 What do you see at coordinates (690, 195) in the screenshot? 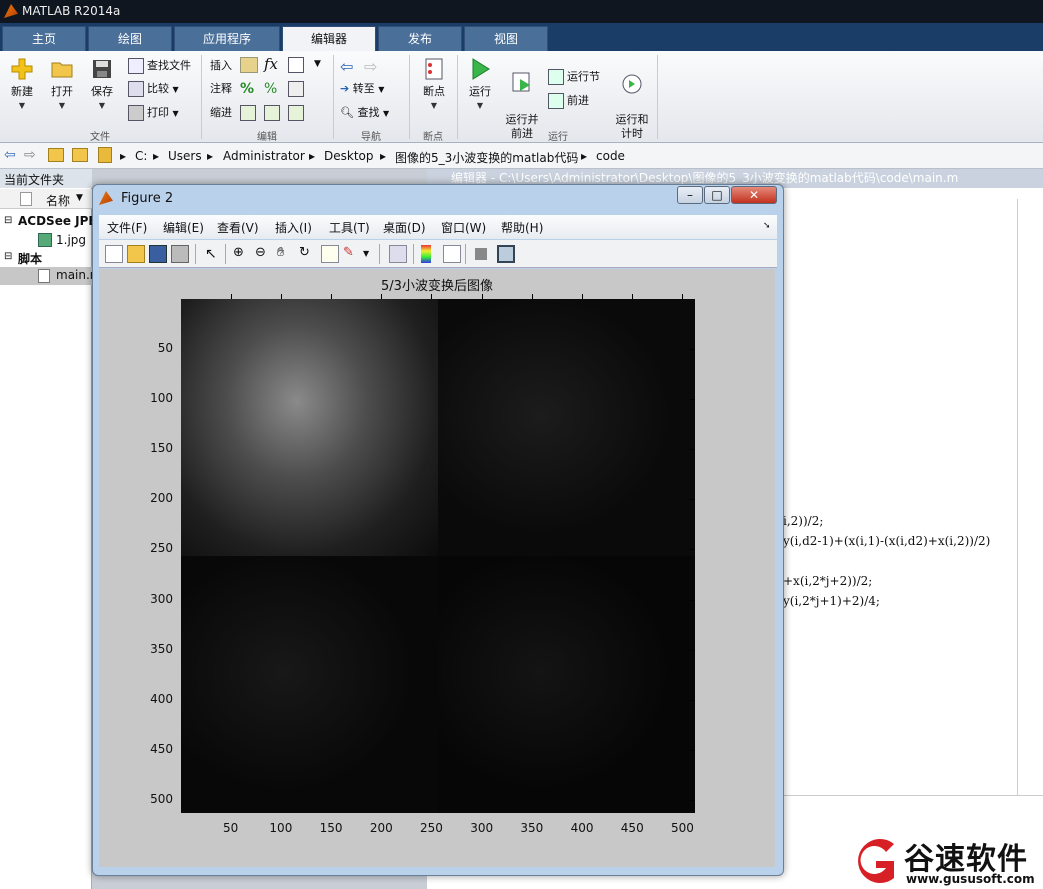
I see `minimize-button: –` at bounding box center [690, 195].